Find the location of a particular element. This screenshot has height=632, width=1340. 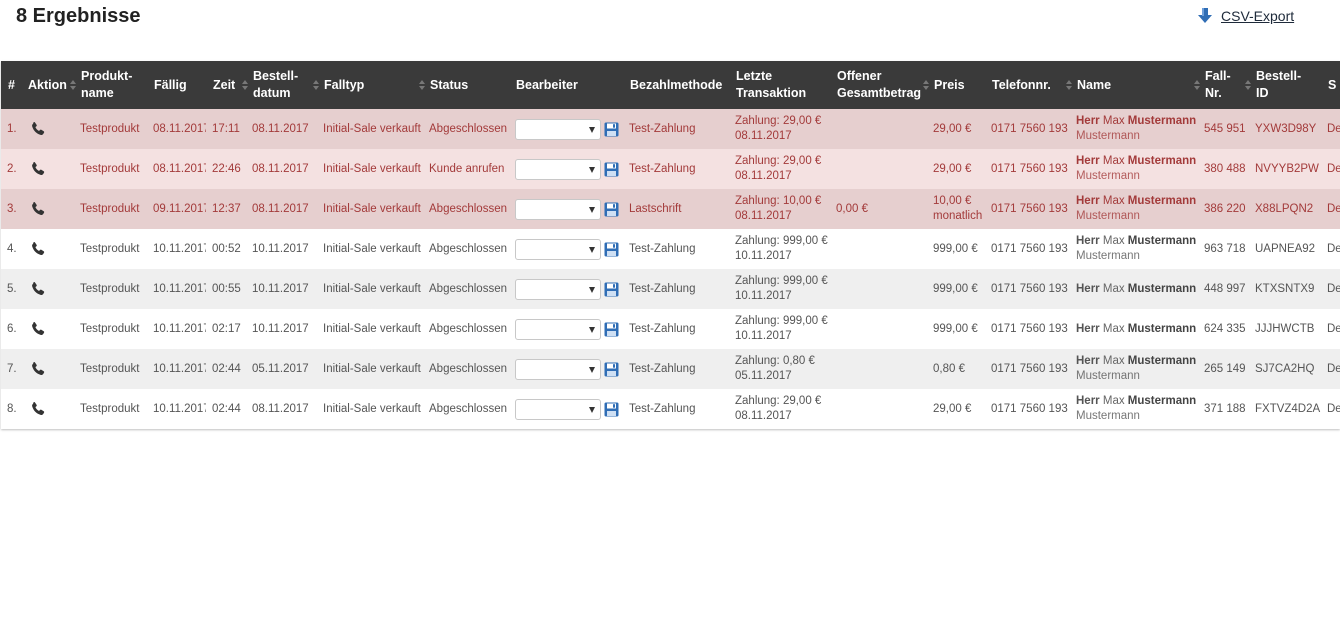

column-header-14: Name is located at coordinates (1132, 85).